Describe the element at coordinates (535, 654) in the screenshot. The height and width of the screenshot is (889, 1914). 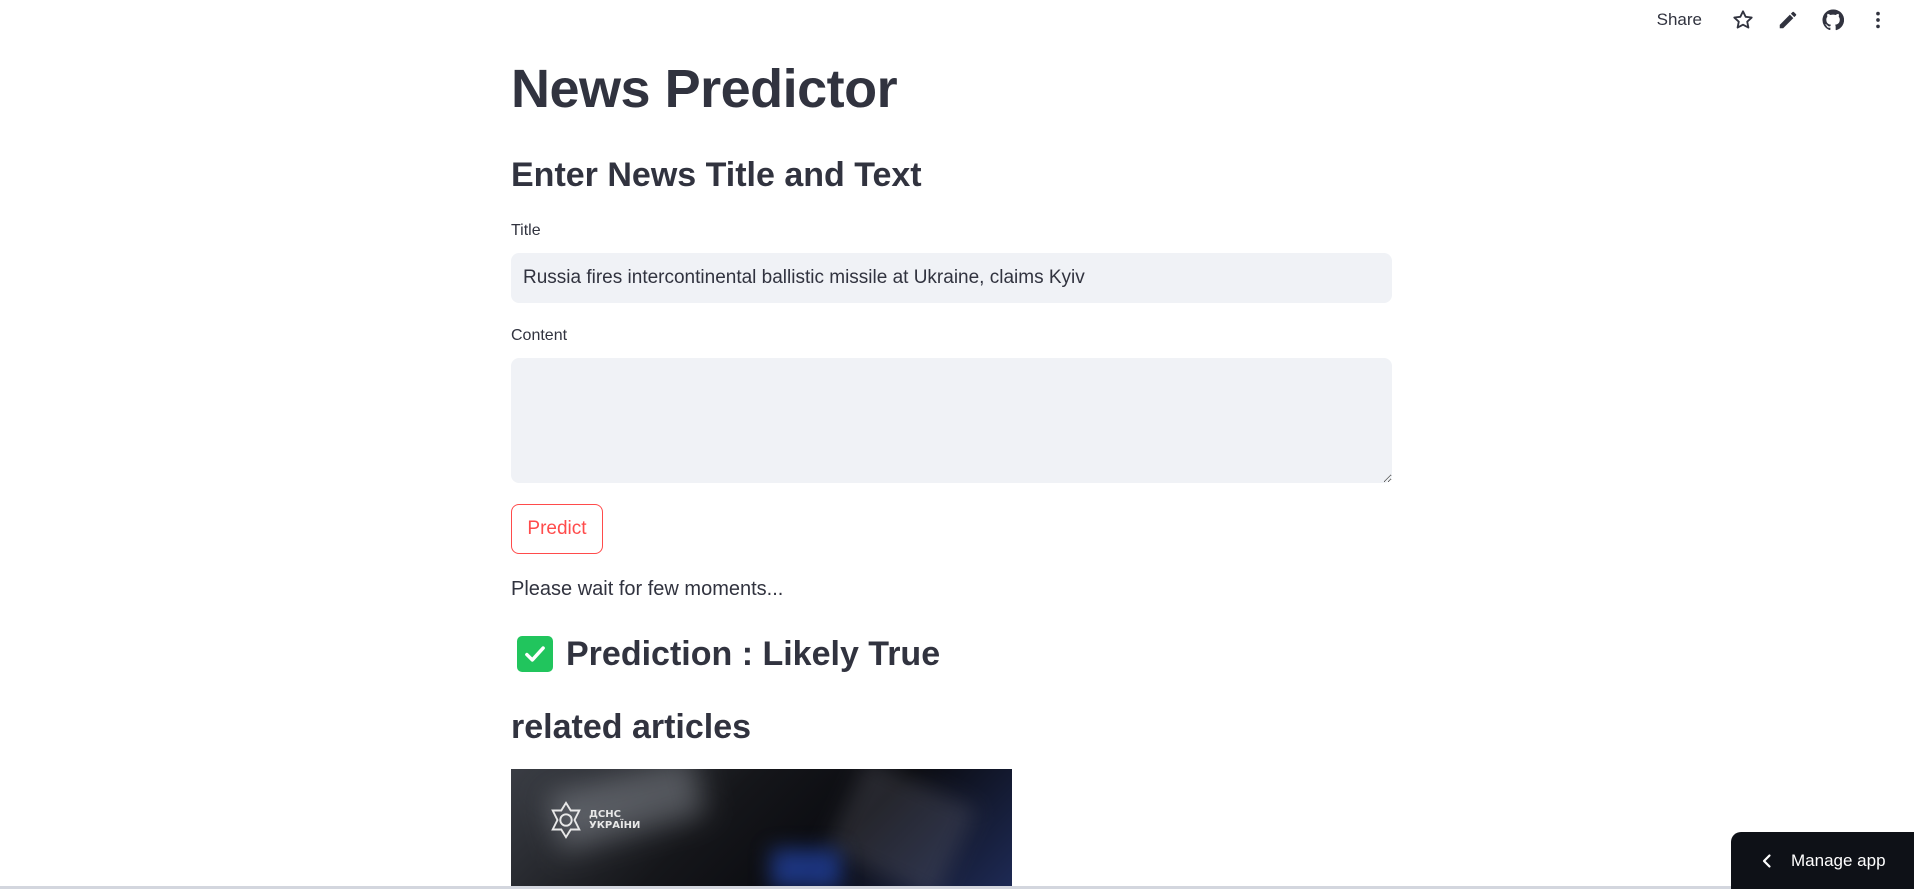
I see `check-icon` at that location.